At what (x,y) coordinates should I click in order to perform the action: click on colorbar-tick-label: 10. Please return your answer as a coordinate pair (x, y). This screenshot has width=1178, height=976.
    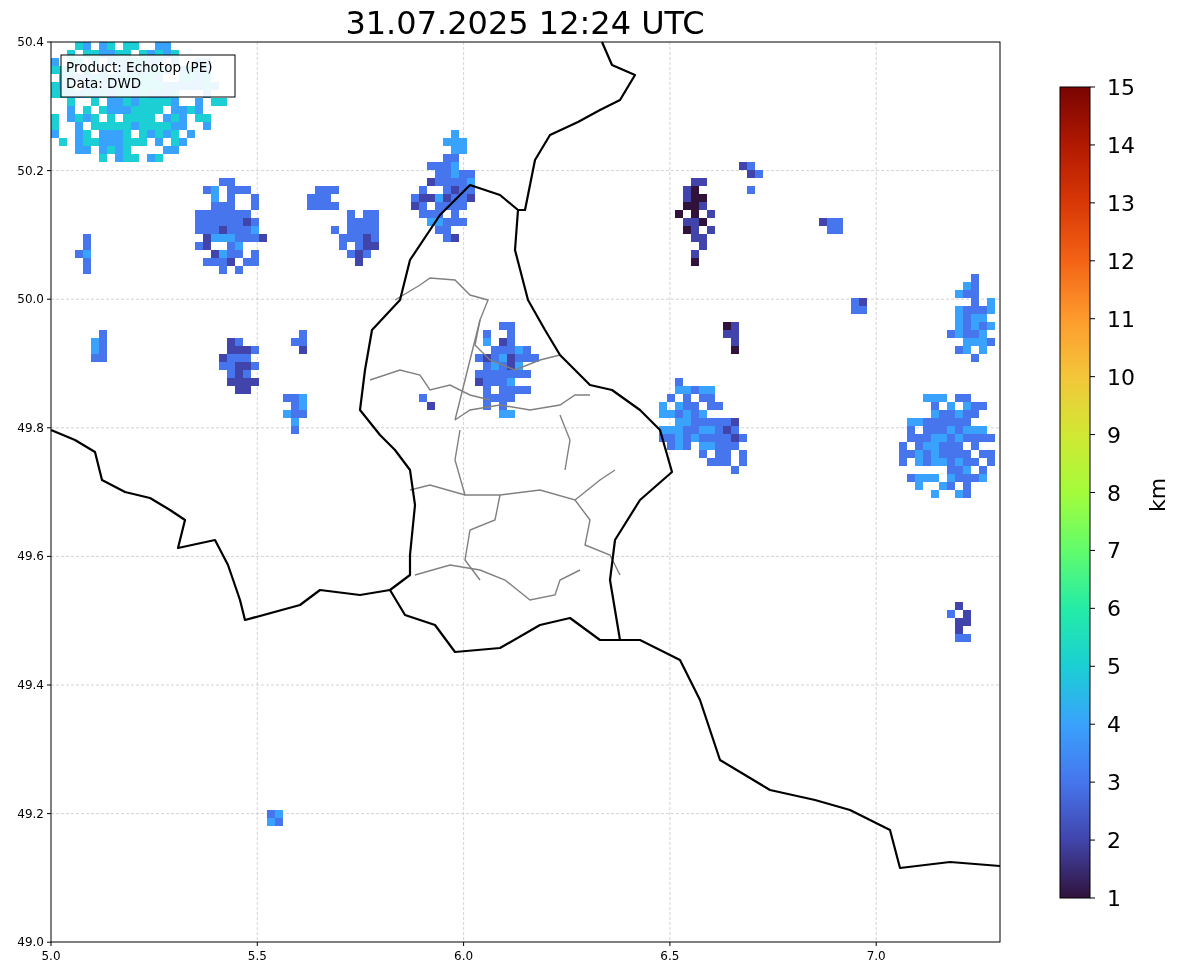
    Looking at the image, I should click on (1121, 377).